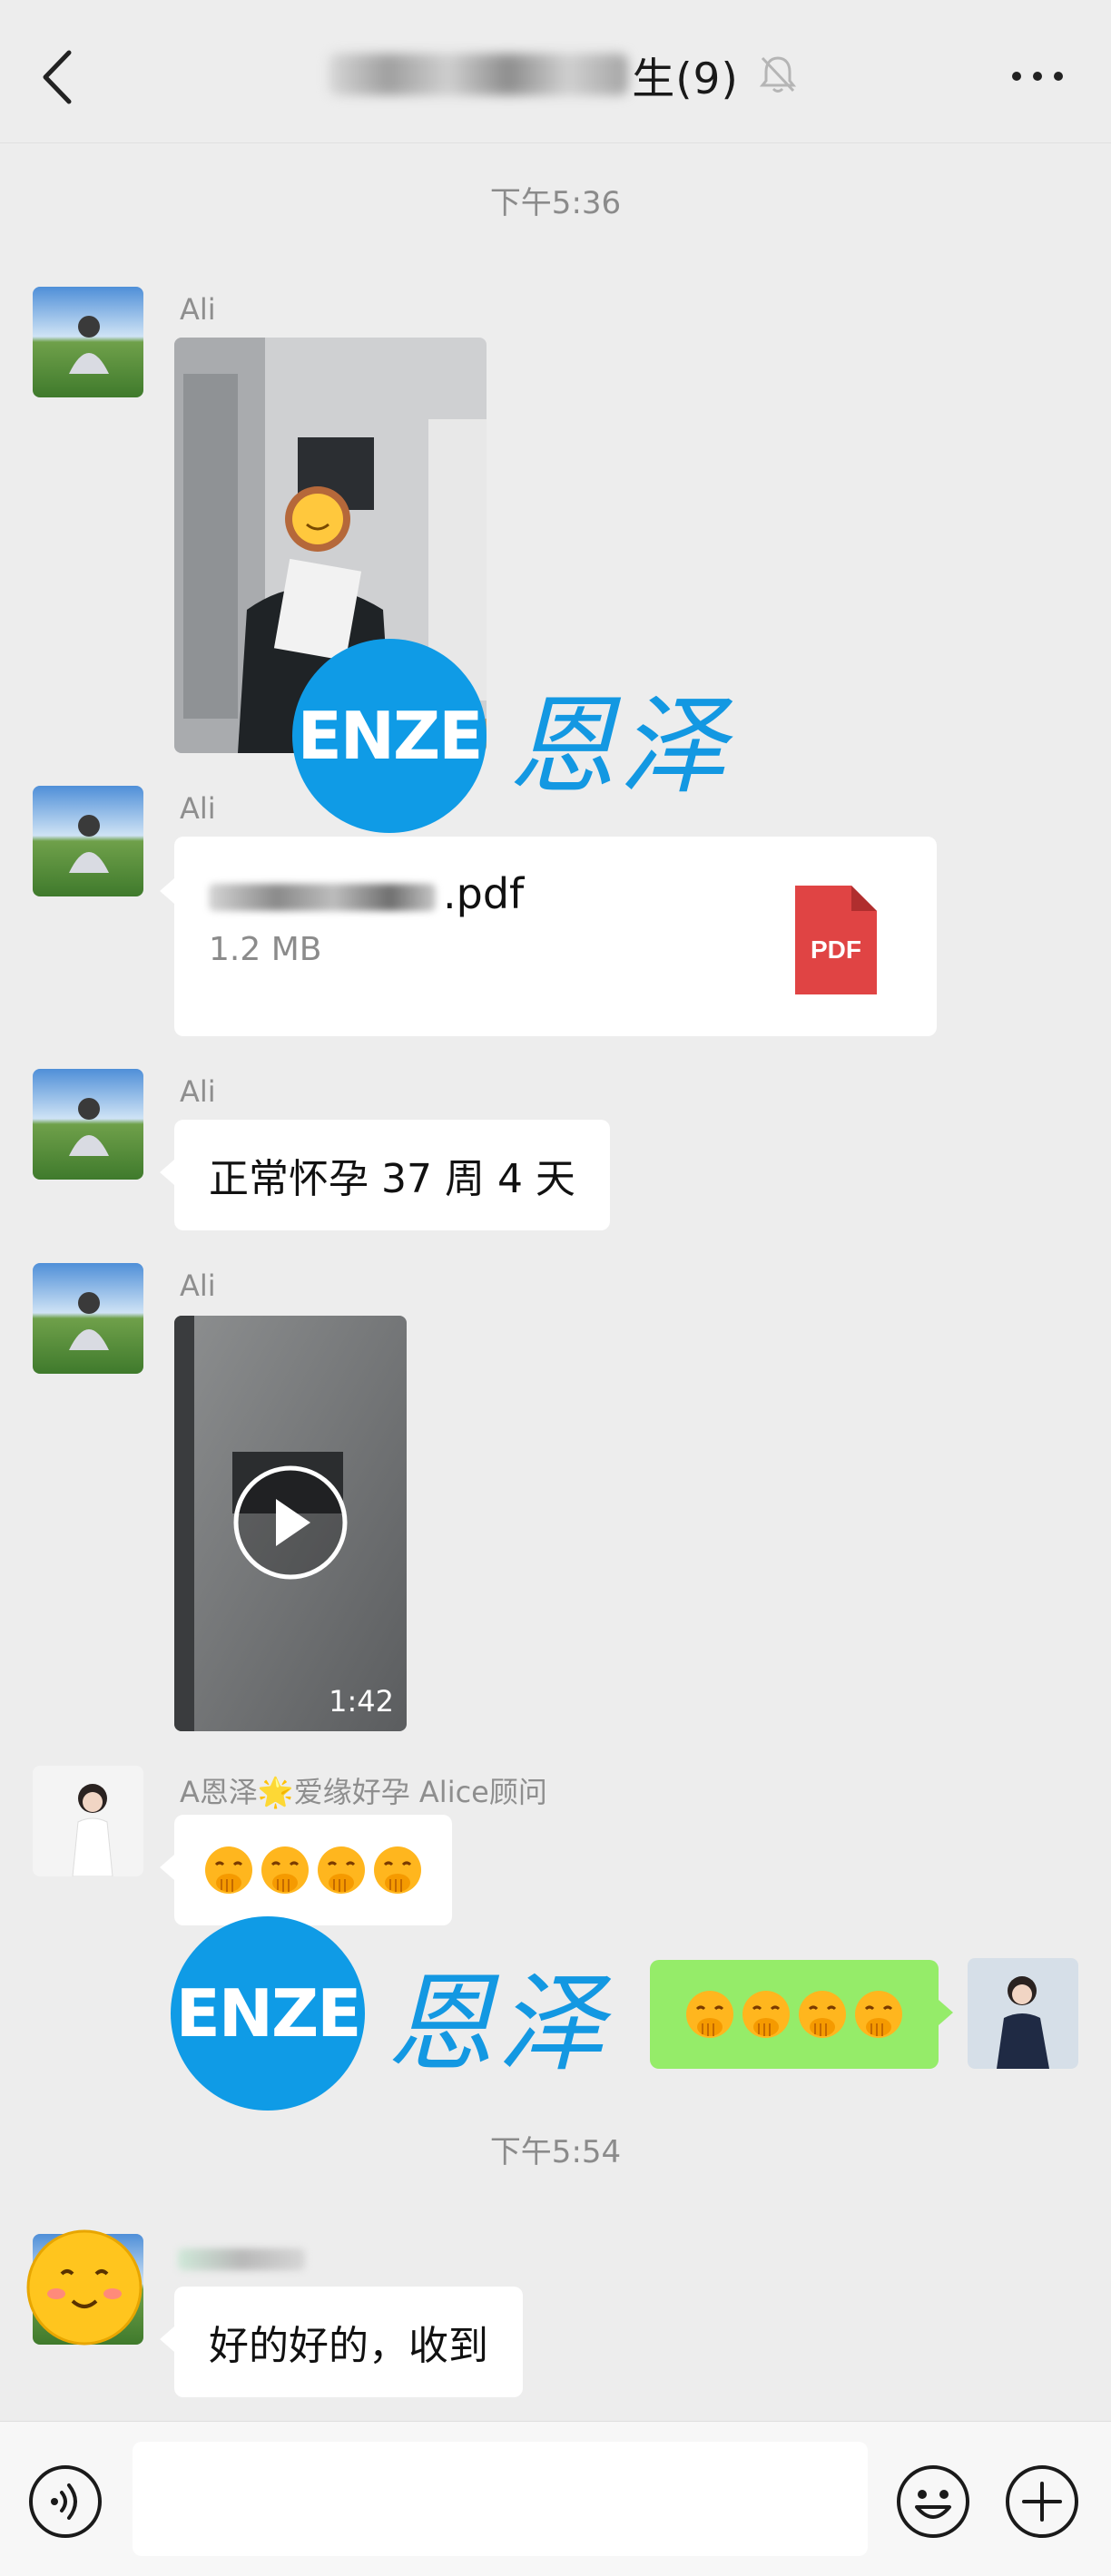 This screenshot has height=2576, width=1111. Describe the element at coordinates (392, 1179) in the screenshot. I see `message-text: 正常怀孕 37 周 4 天` at that location.